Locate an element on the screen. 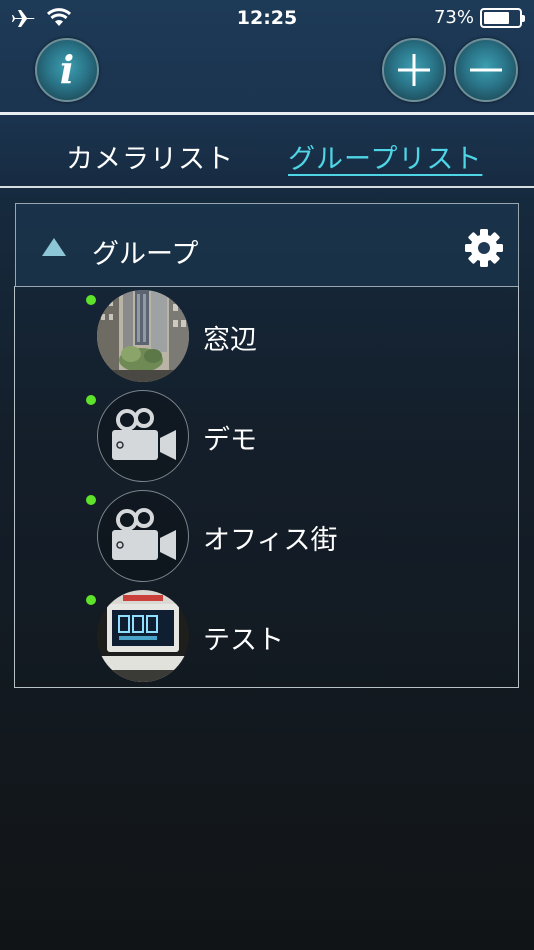  minus-icon is located at coordinates (486, 70).